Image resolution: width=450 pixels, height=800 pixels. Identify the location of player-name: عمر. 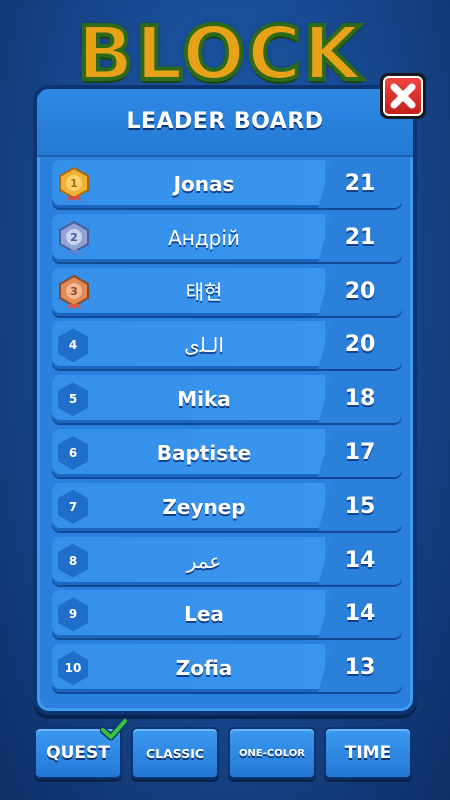
(204, 560).